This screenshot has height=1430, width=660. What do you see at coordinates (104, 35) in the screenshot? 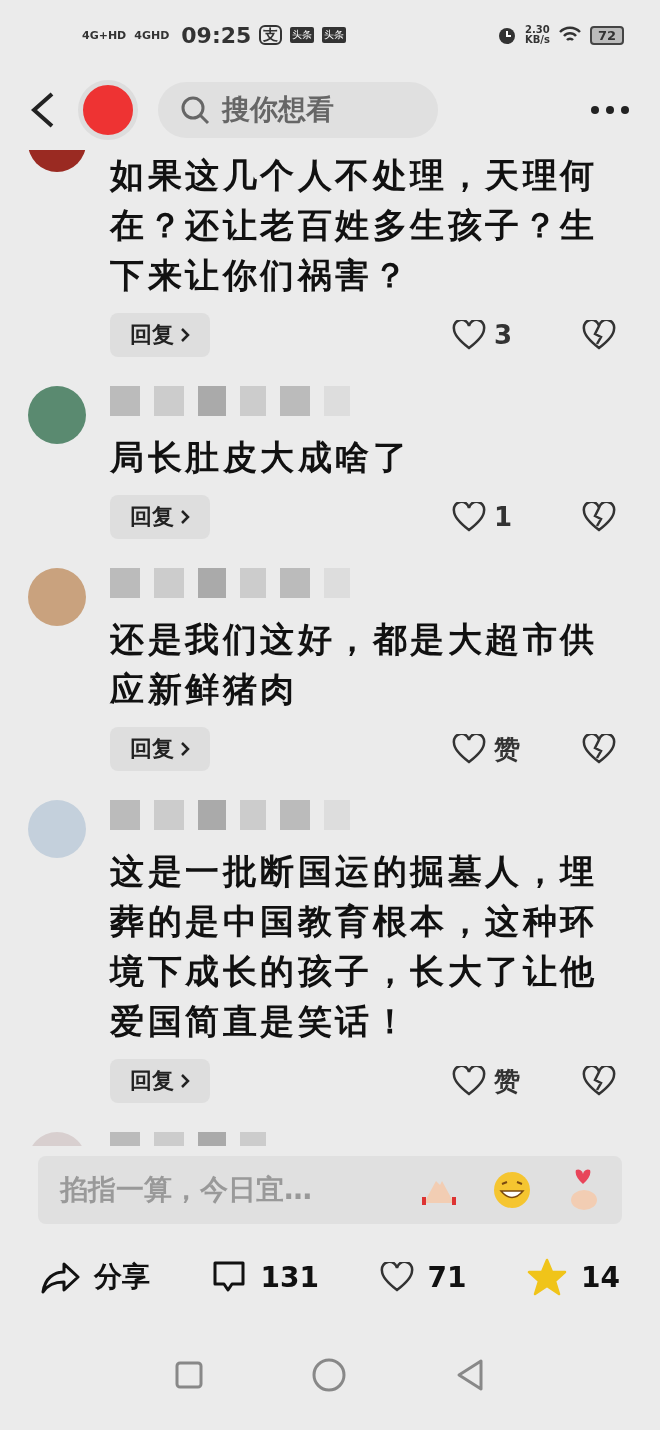
I see `network-label: 4G+HD` at bounding box center [104, 35].